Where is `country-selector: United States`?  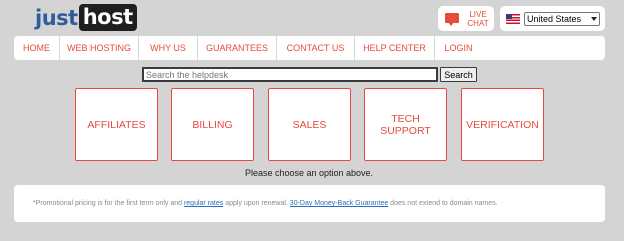
country-selector: United States is located at coordinates (552, 18).